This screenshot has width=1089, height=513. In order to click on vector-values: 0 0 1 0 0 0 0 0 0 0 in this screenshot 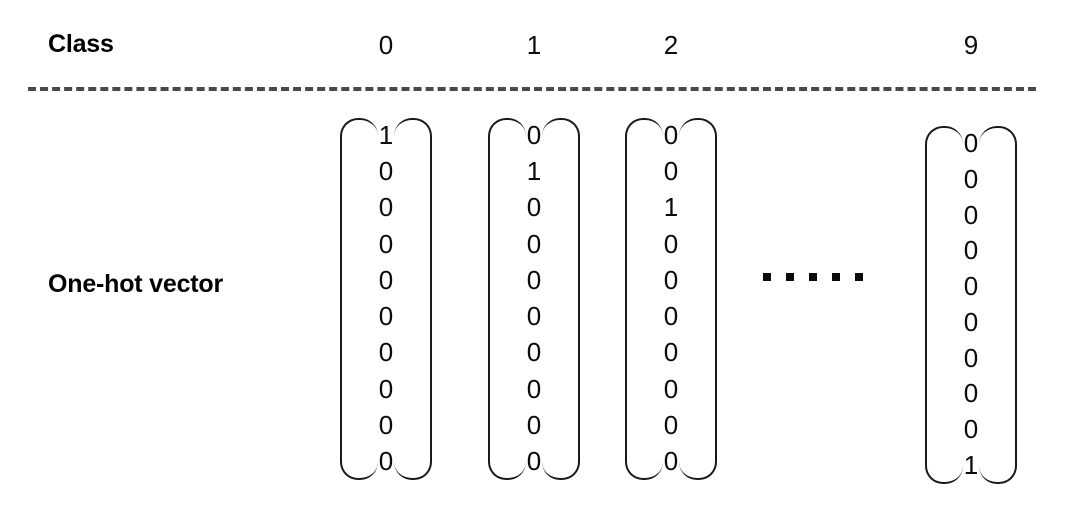, I will do `click(671, 299)`.